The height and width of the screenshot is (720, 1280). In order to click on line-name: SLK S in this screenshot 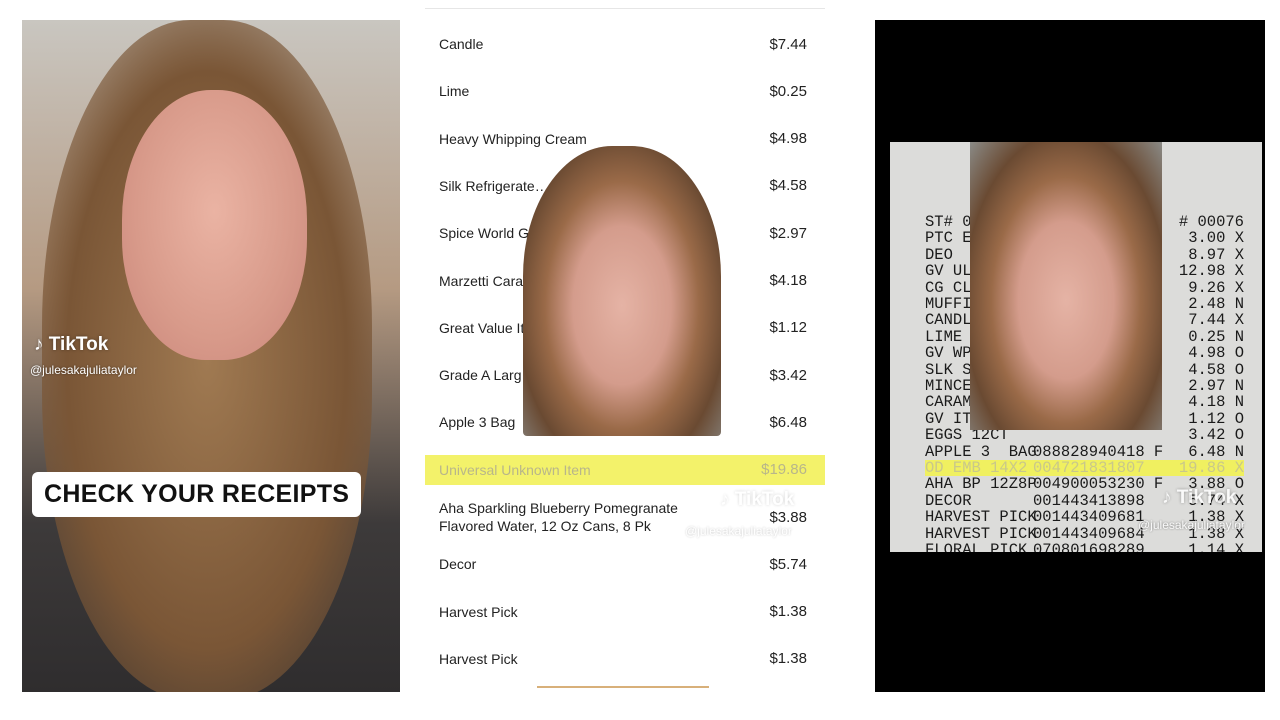, I will do `click(948, 369)`.